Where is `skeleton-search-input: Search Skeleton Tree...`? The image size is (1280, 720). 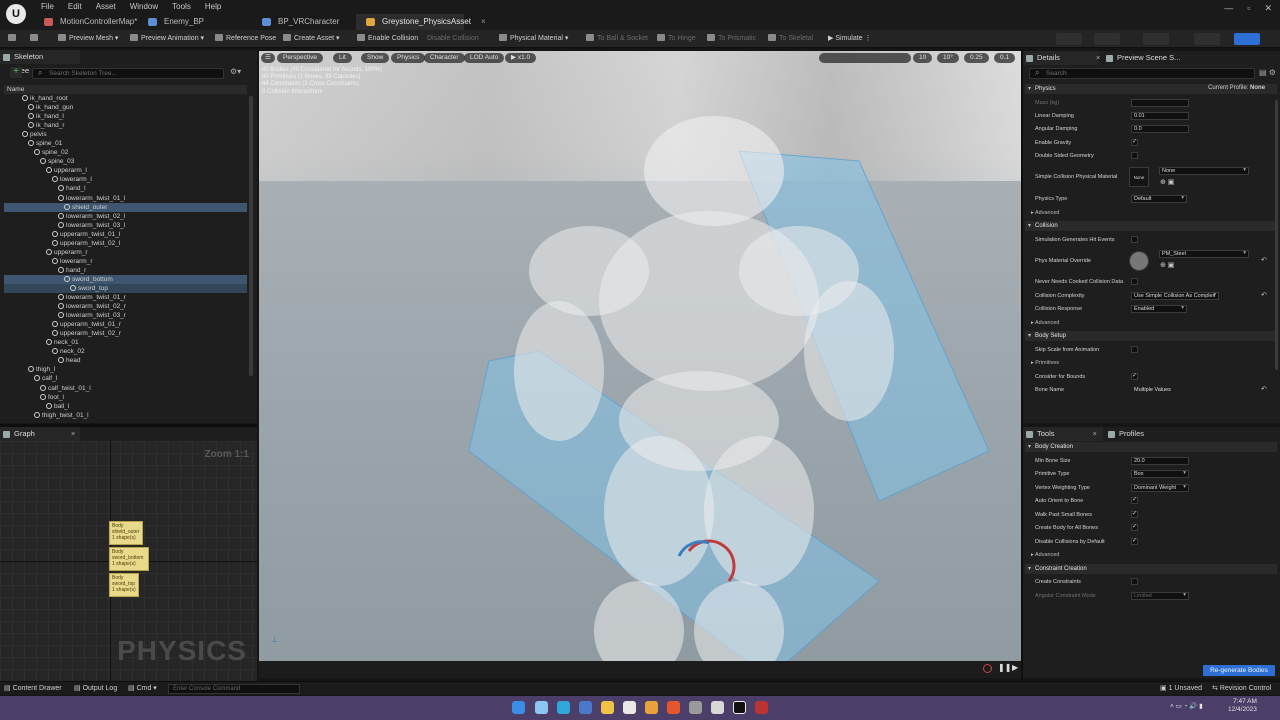 skeleton-search-input: Search Skeleton Tree... is located at coordinates (128, 73).